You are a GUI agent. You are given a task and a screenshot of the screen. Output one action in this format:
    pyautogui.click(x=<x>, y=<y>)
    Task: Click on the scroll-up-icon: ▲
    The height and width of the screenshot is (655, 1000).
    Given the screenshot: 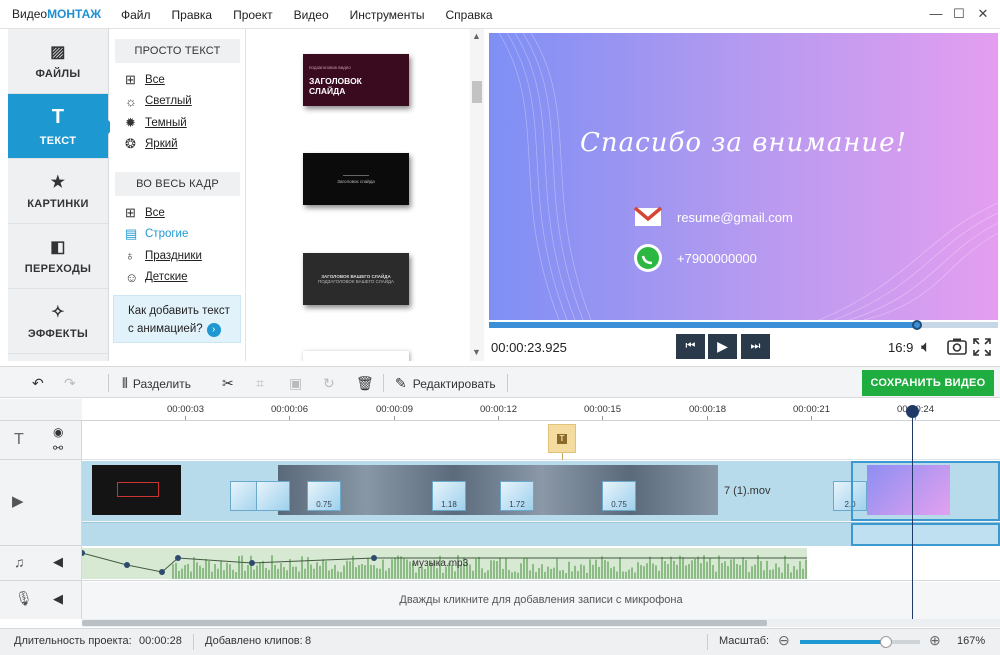 What is the action you would take?
    pyautogui.click(x=476, y=36)
    